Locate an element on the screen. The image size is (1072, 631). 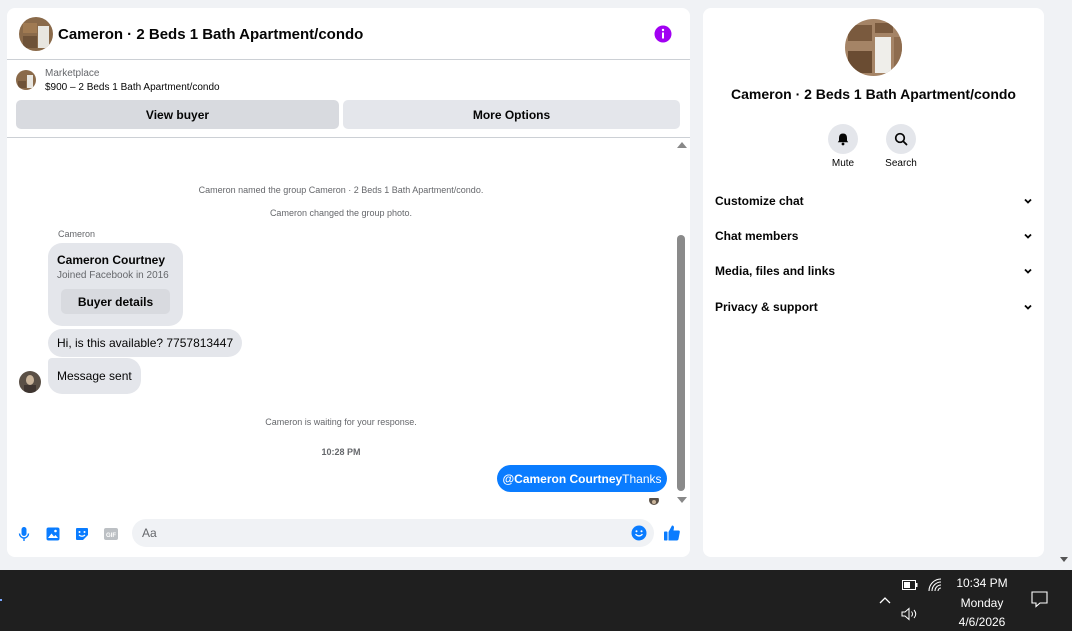
listing-kind: Marketplace is located at coordinates (72, 73).